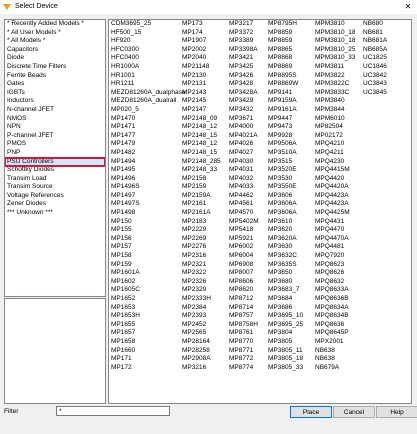 Image resolution: width=417 pixels, height=434 pixels. Describe the element at coordinates (244, 170) in the screenshot. I see `model-item: MP4031` at that location.